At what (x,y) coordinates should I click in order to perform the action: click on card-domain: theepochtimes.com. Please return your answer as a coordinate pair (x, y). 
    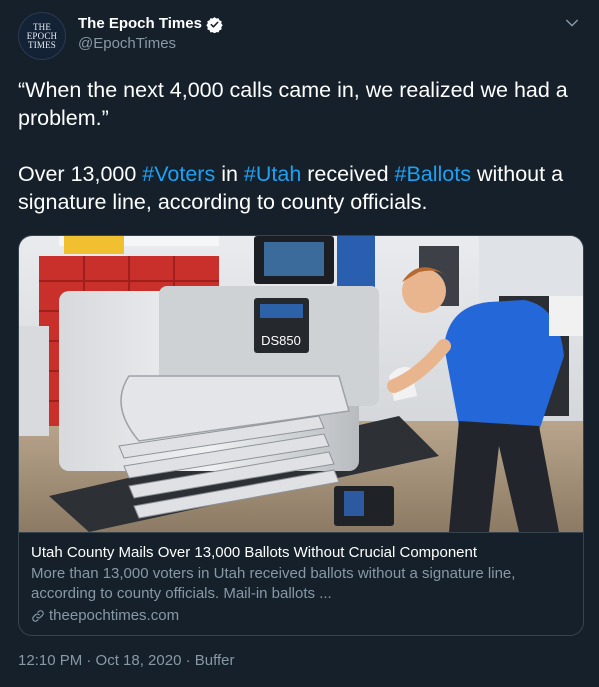
    Looking at the image, I should click on (114, 615).